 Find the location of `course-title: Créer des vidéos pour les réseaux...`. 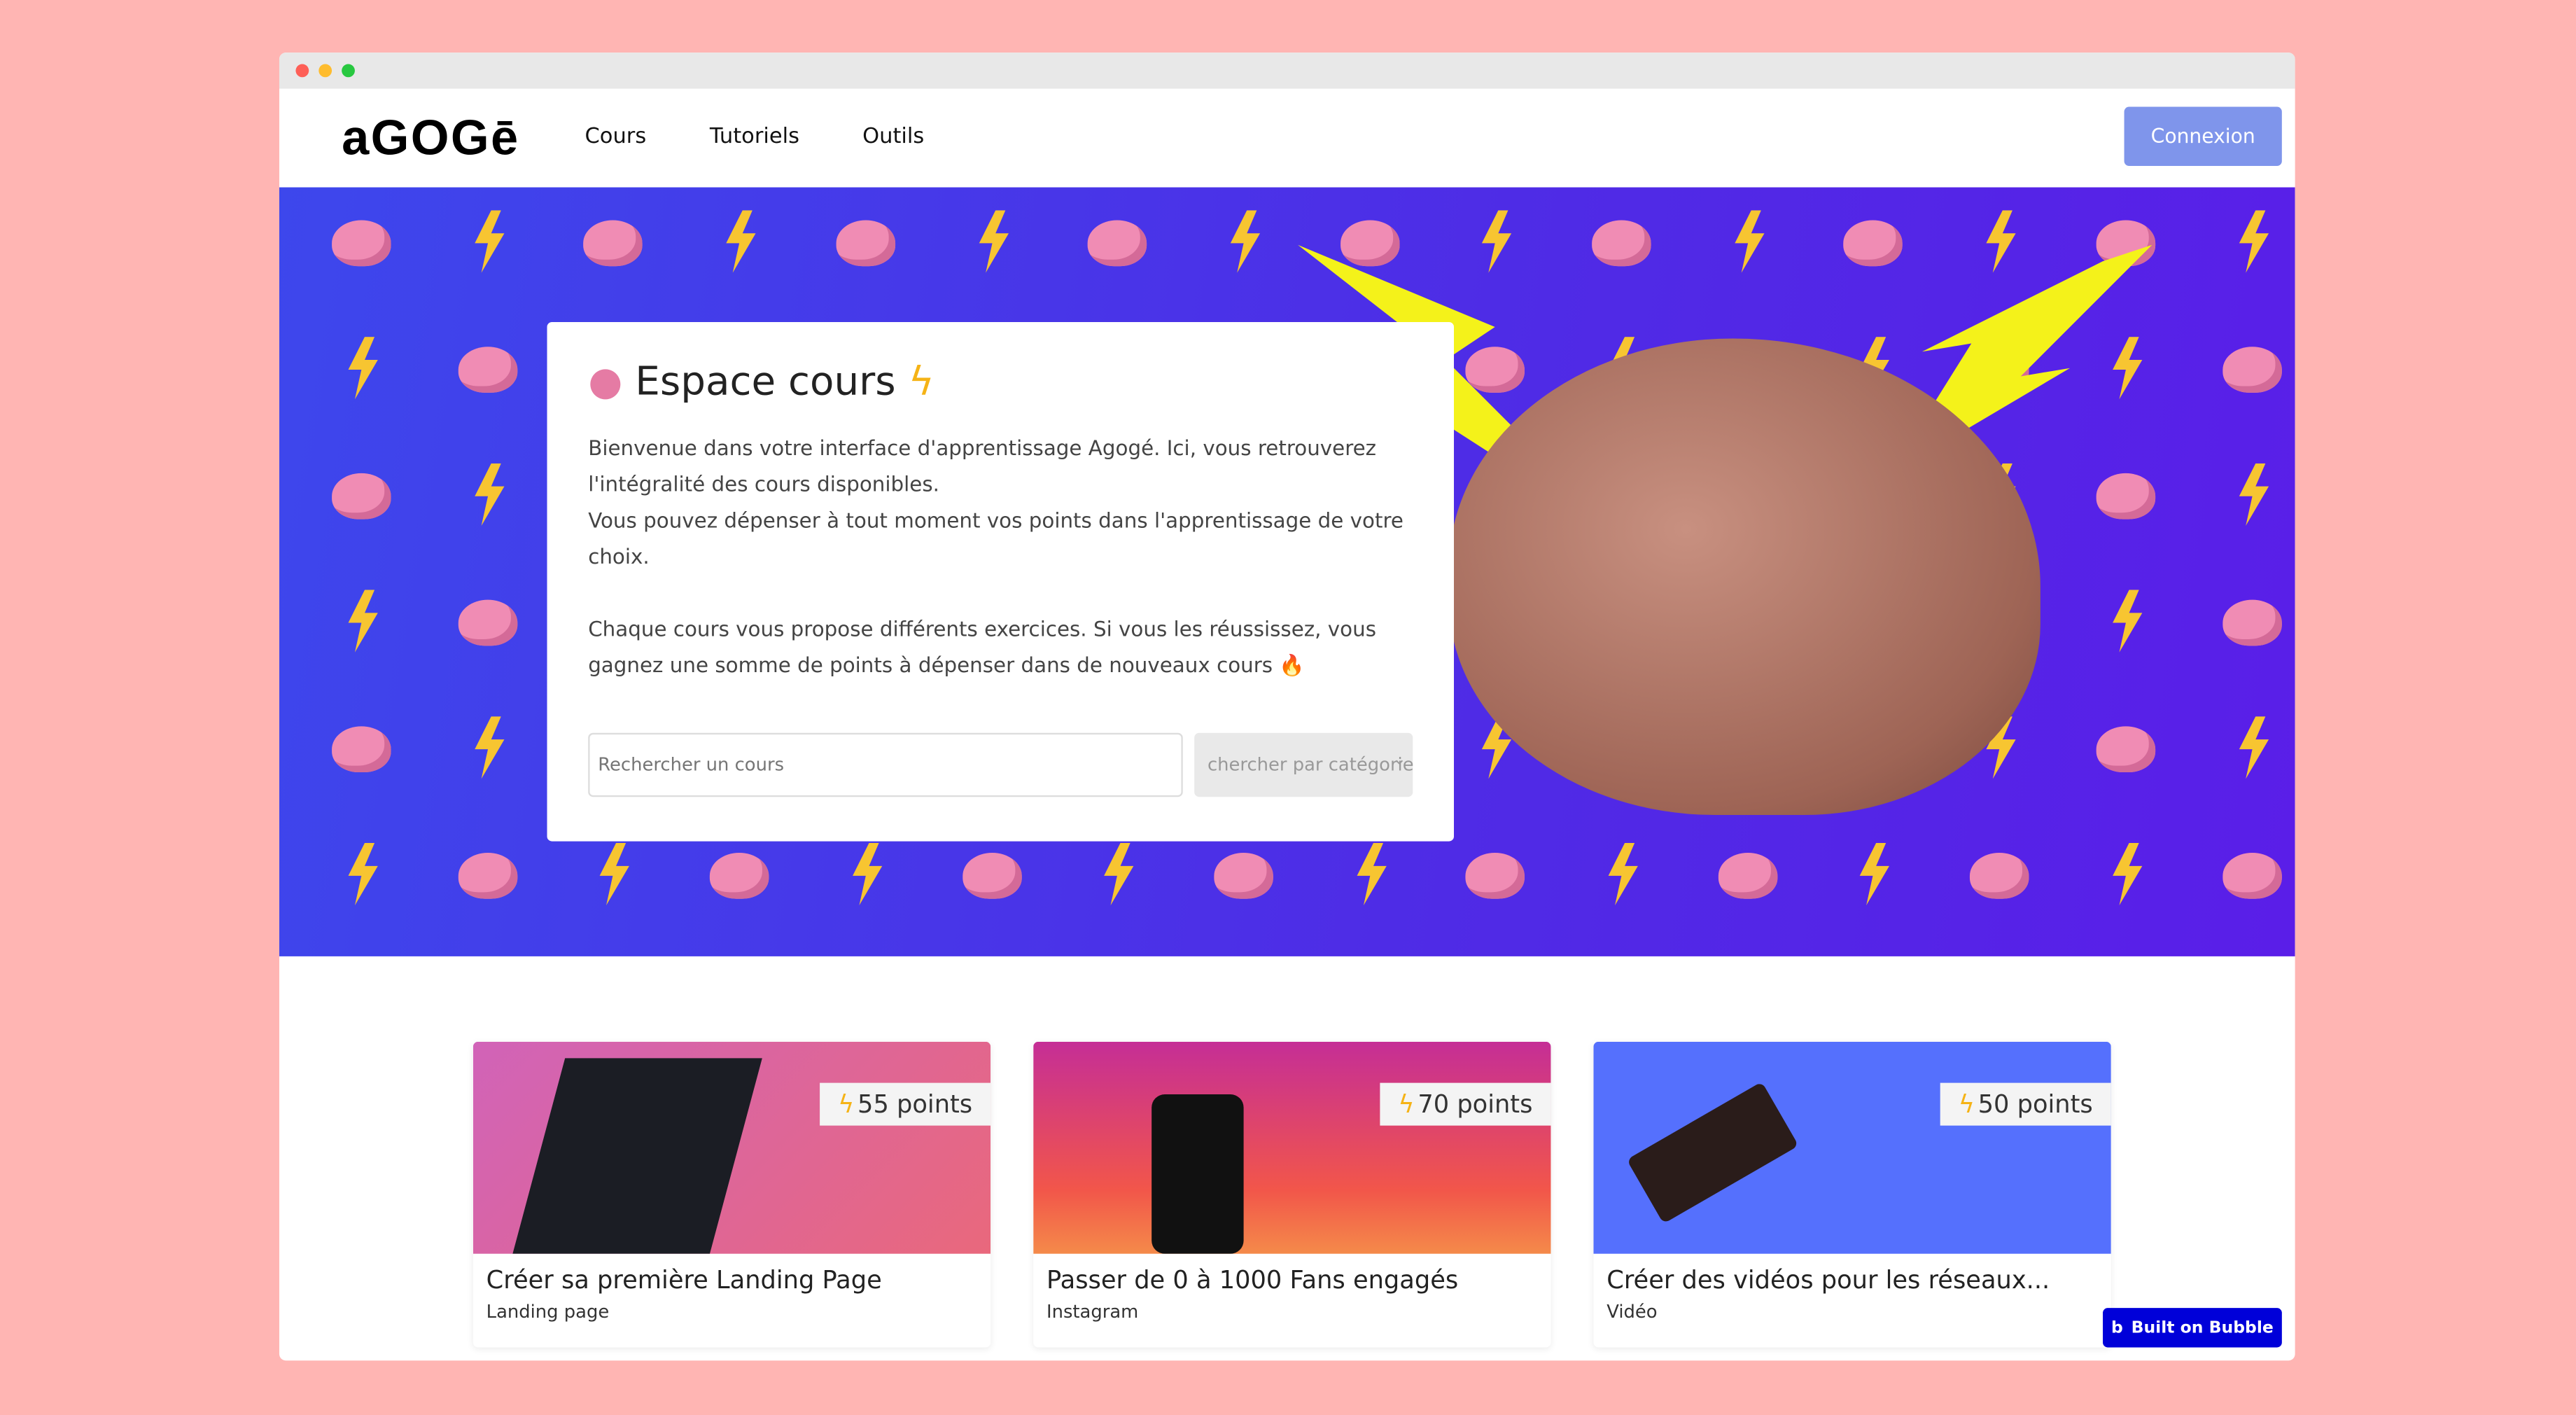

course-title: Créer des vidéos pour les réseaux... is located at coordinates (1828, 1280).